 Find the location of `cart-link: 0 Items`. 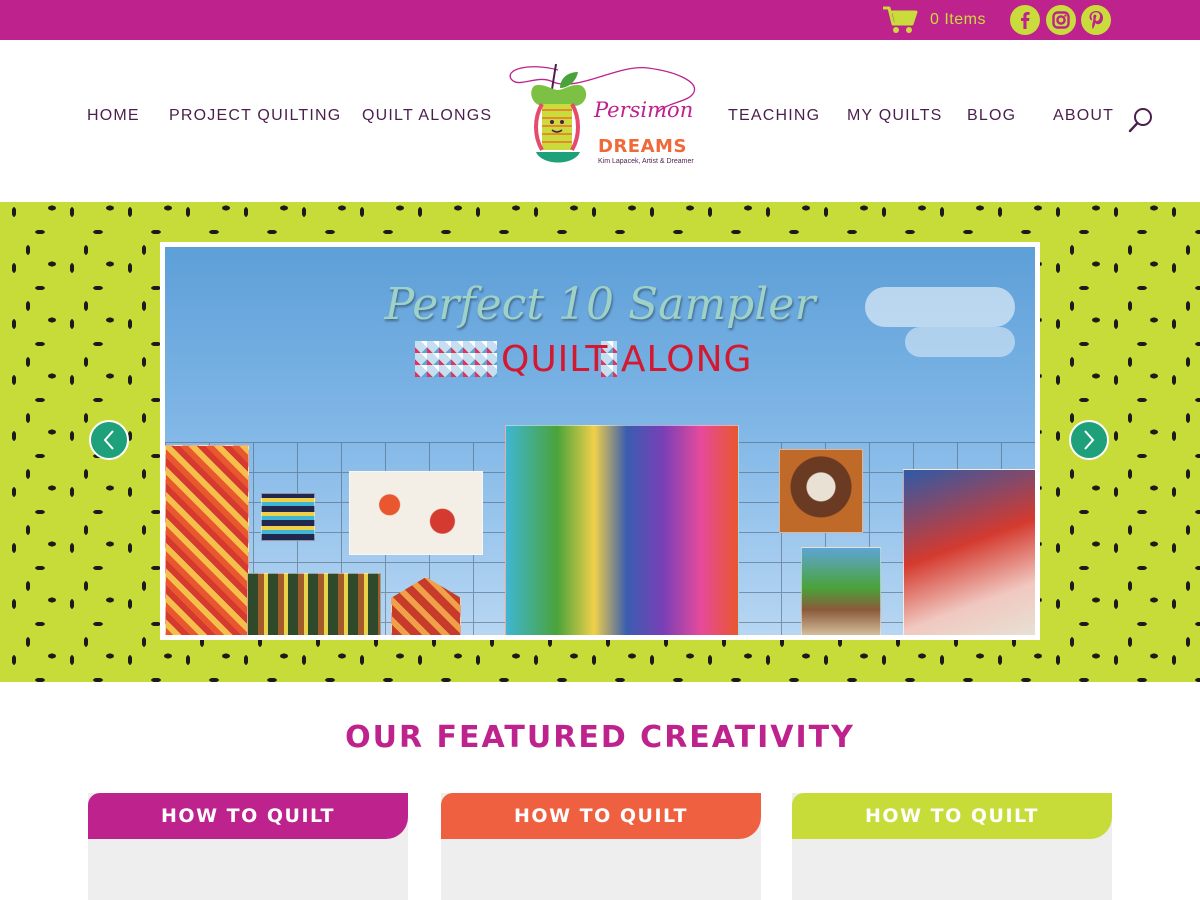

cart-link: 0 Items is located at coordinates (934, 20).